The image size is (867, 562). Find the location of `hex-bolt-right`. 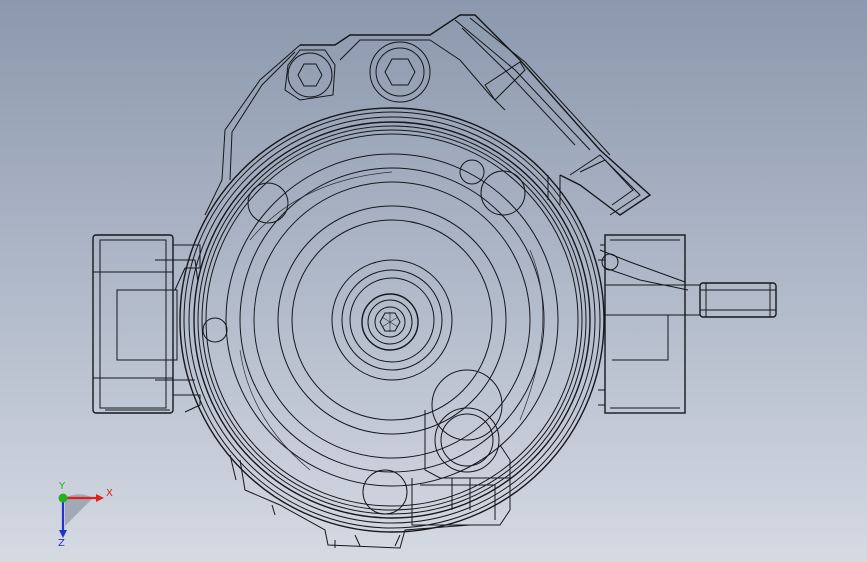

hex-bolt-right is located at coordinates (400, 72).